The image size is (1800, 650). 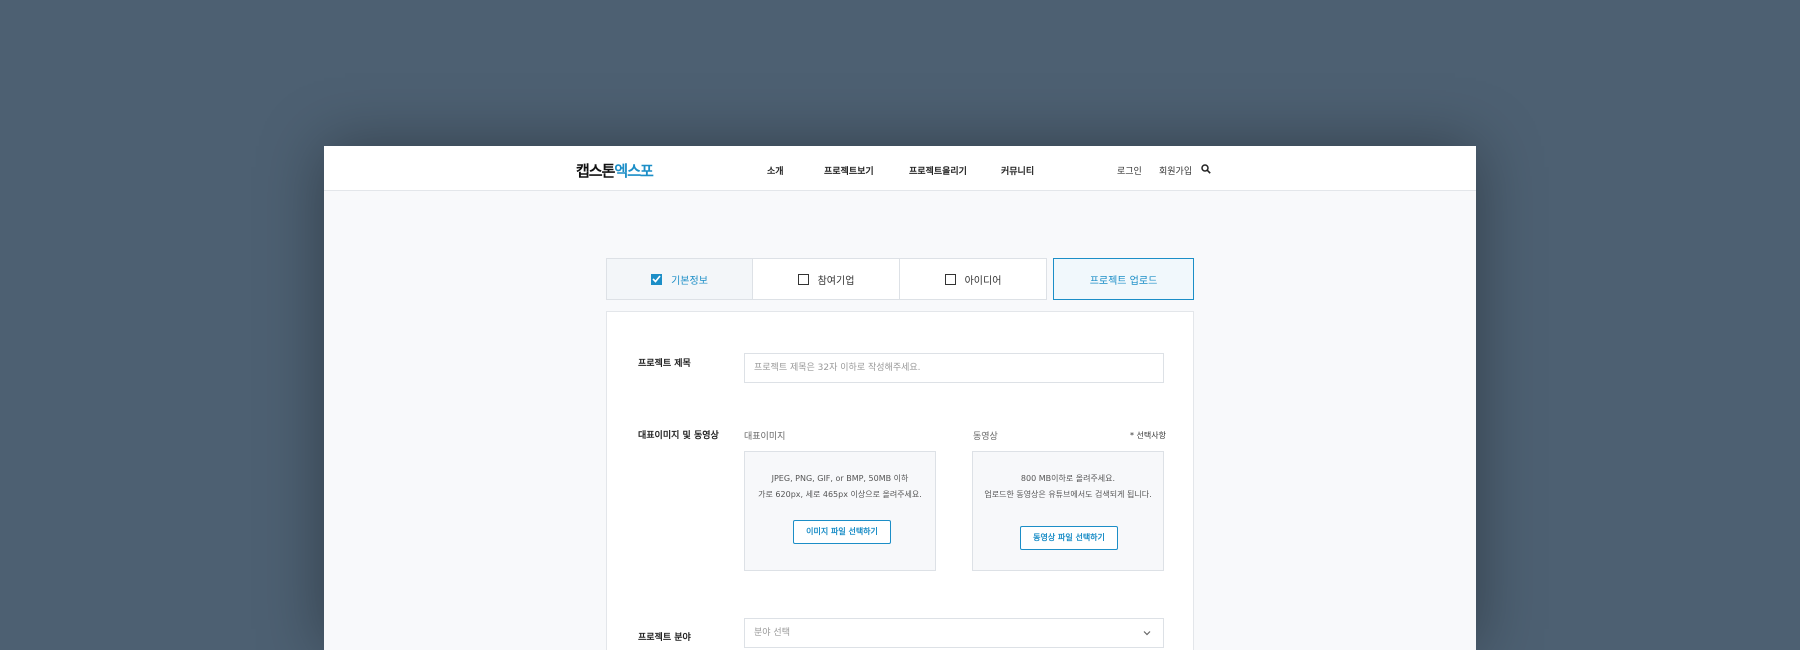 I want to click on logo-text-main: 캡스톤, so click(x=595, y=171).